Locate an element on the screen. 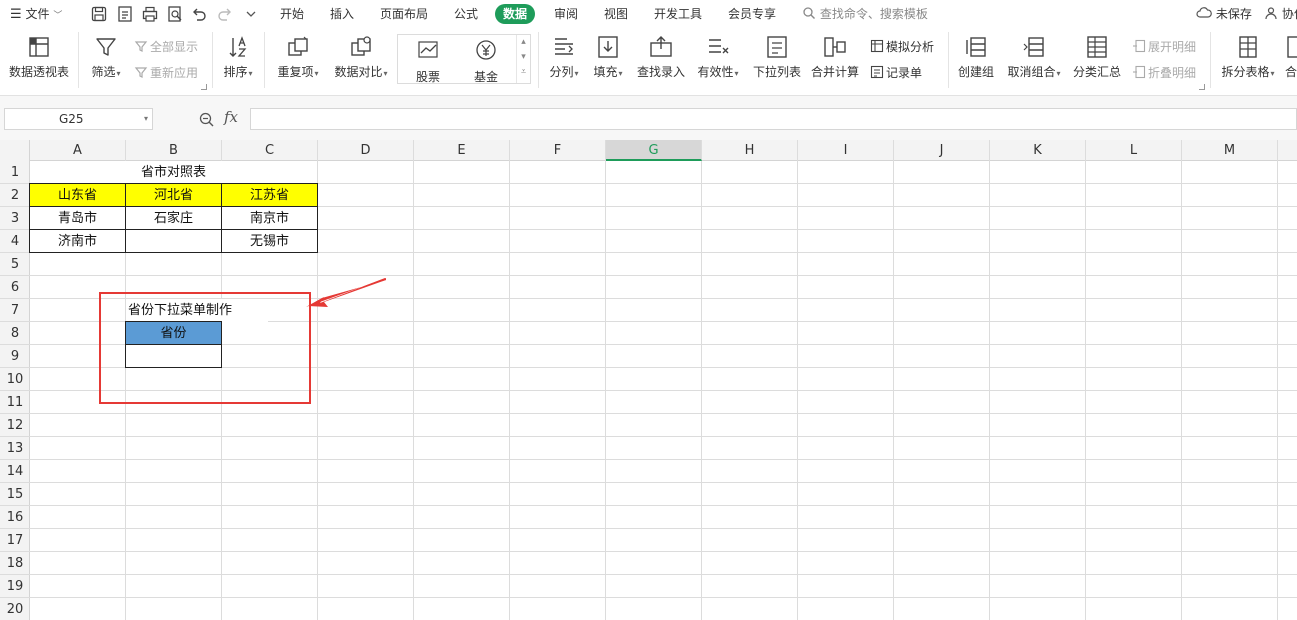 This screenshot has width=1297, height=620. fill-button: 填充▾ is located at coordinates (608, 57).